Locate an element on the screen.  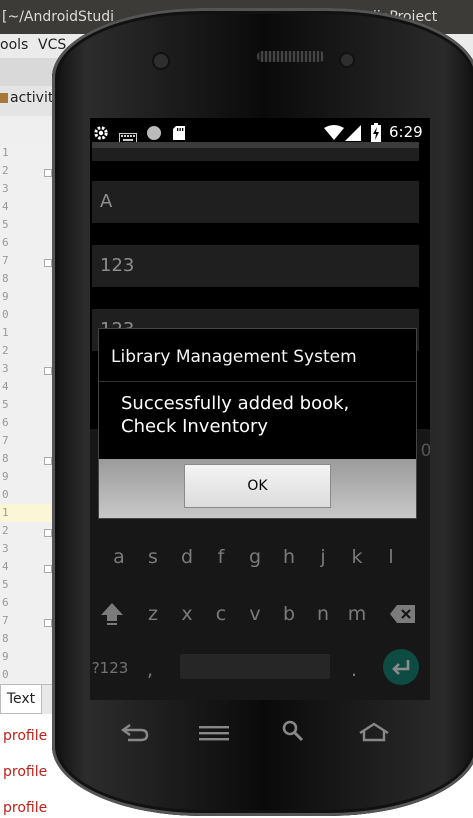
front-camera is located at coordinates (347, 60).